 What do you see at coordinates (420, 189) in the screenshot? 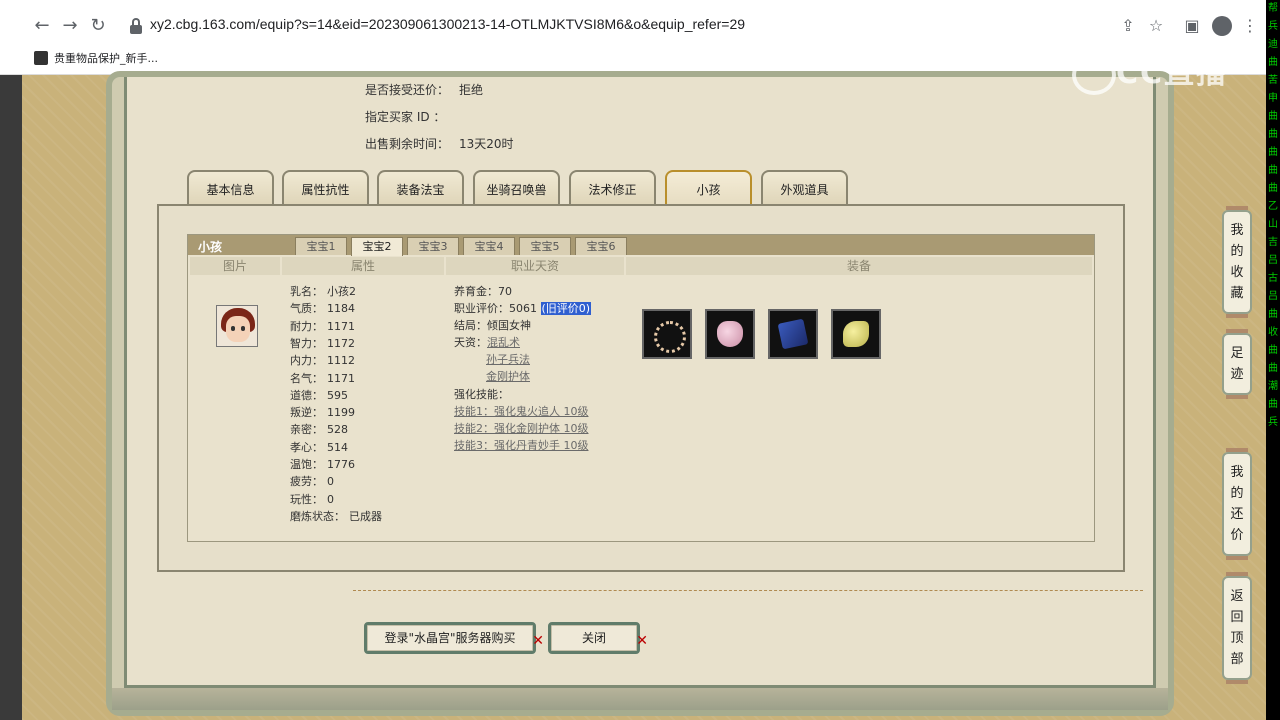
I see `tab-equipment: 装备法宝` at bounding box center [420, 189].